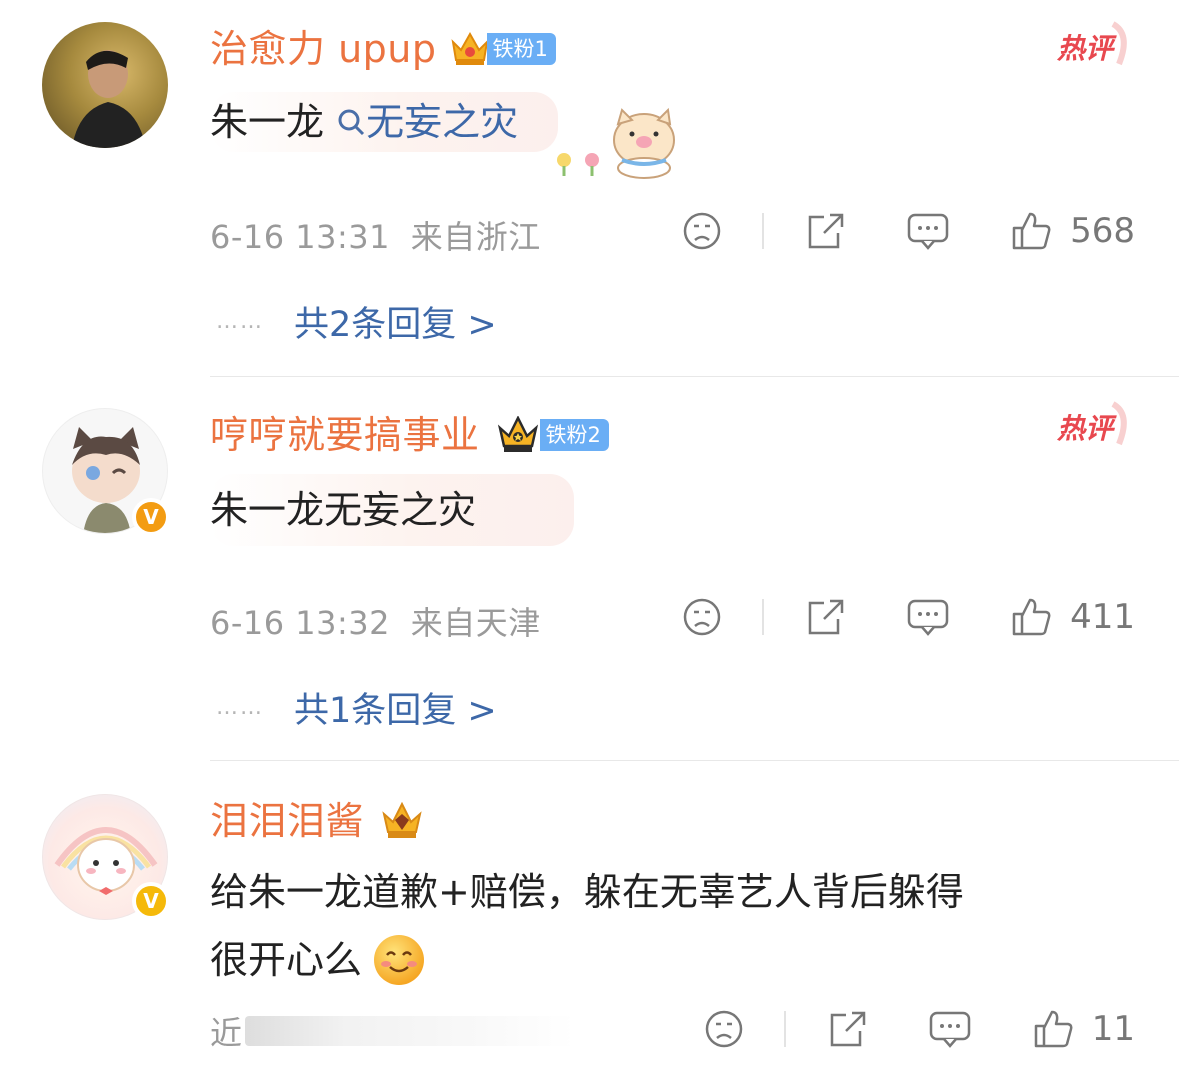 The width and height of the screenshot is (1179, 1078). What do you see at coordinates (521, 49) in the screenshot?
I see `fan-badge: 铁粉1` at bounding box center [521, 49].